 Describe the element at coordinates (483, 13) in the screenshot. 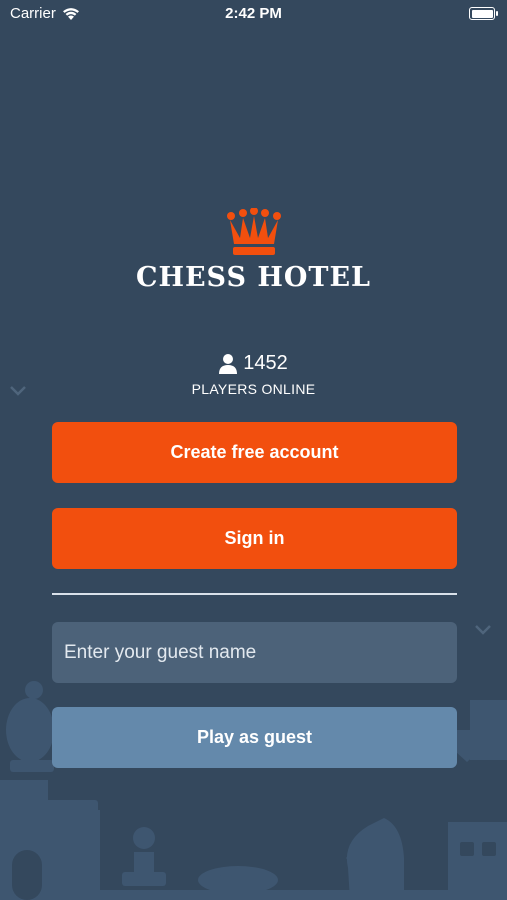

I see `battery-icon` at that location.